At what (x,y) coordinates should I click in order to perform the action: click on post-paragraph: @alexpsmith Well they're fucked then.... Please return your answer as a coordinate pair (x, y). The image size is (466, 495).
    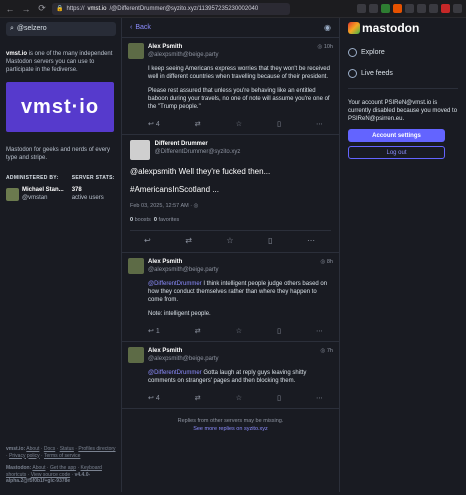
    Looking at the image, I should click on (200, 171).